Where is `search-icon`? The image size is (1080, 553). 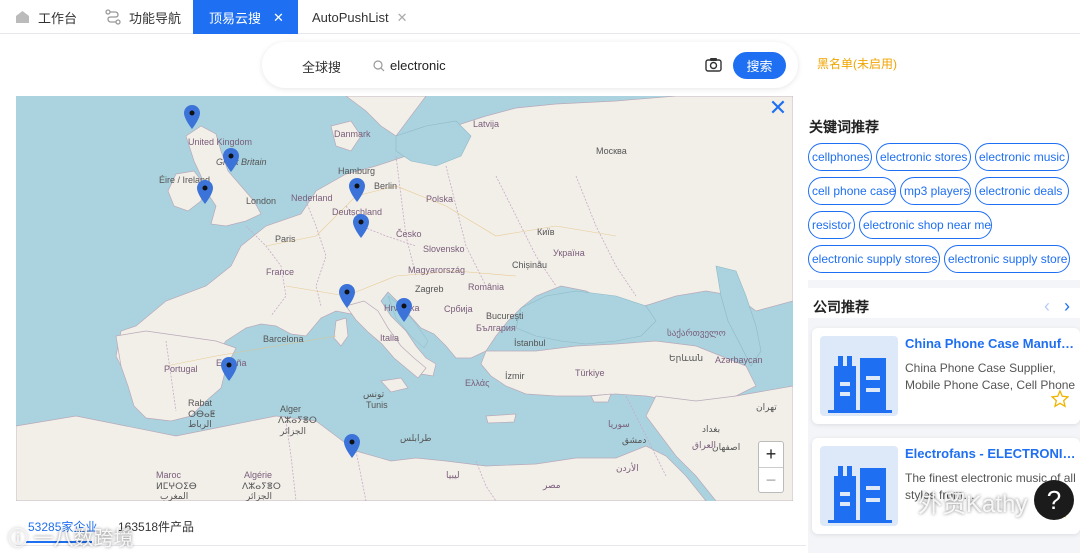 search-icon is located at coordinates (379, 68).